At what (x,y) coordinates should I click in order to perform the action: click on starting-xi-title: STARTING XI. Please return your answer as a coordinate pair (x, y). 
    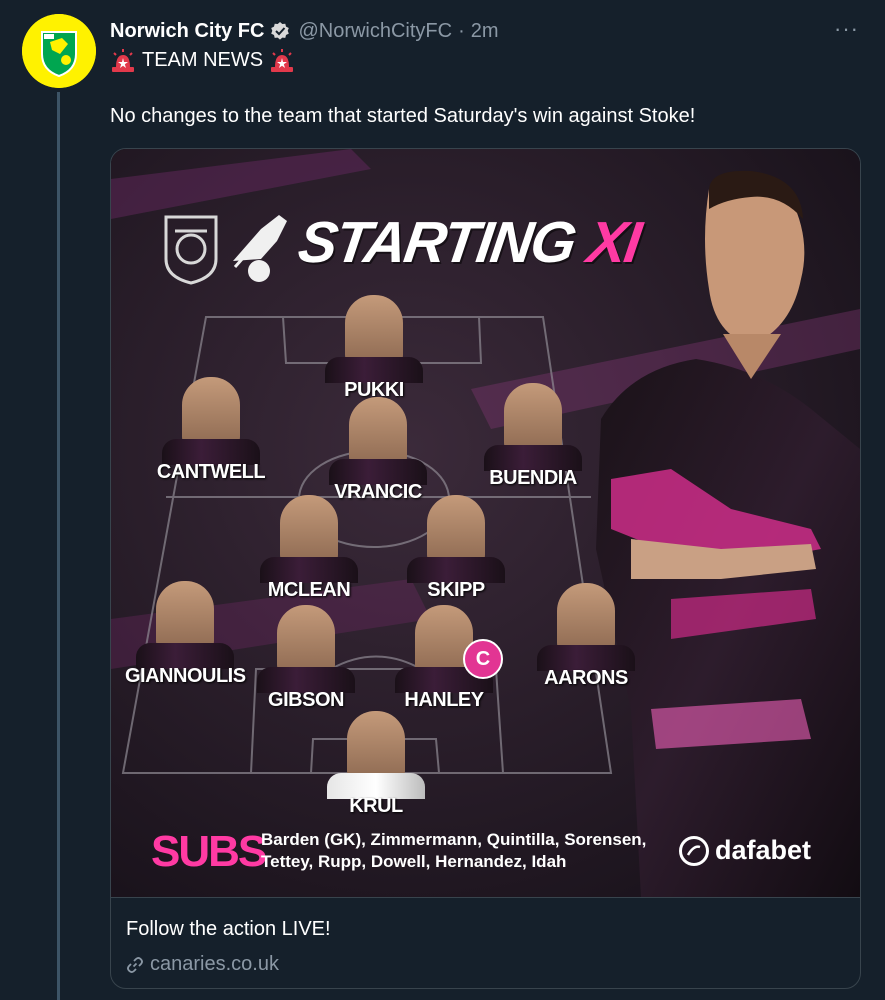
    Looking at the image, I should click on (468, 242).